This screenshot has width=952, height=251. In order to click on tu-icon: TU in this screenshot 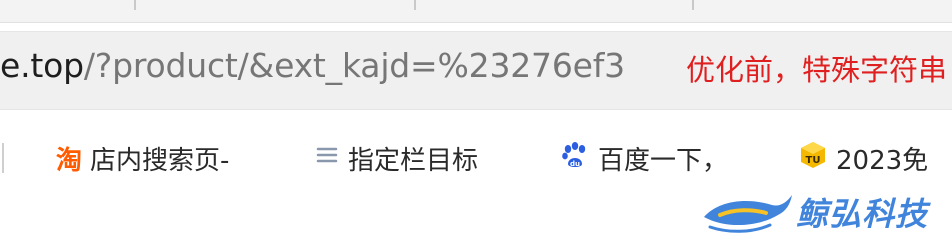, I will do `click(813, 158)`.